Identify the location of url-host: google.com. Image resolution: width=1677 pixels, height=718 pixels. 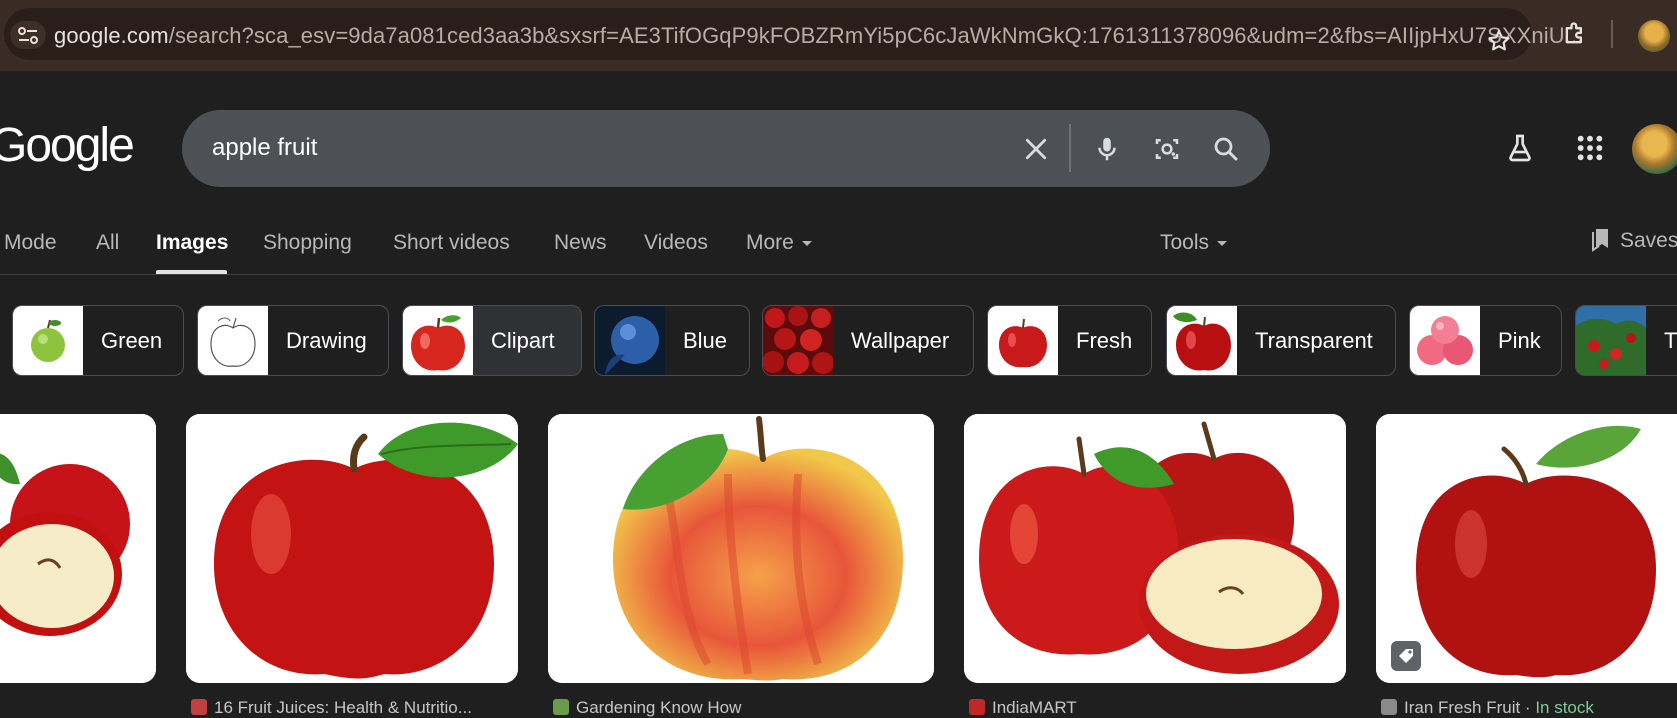
(111, 35).